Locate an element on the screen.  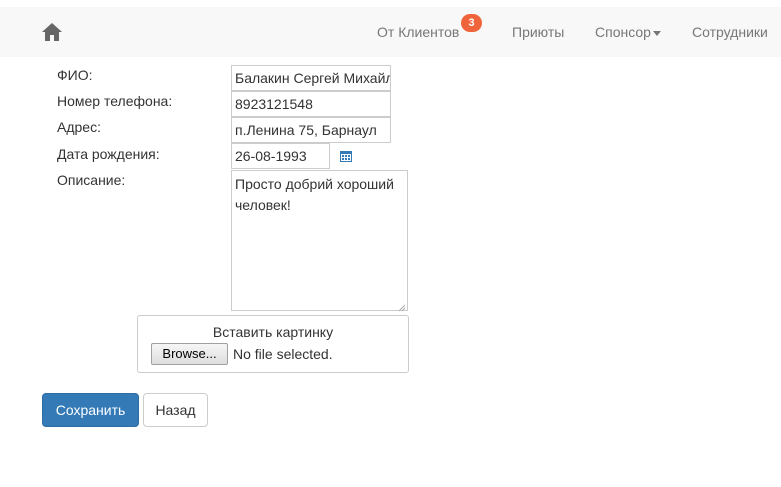
nav-item-clients-label: От Клиентов is located at coordinates (418, 32).